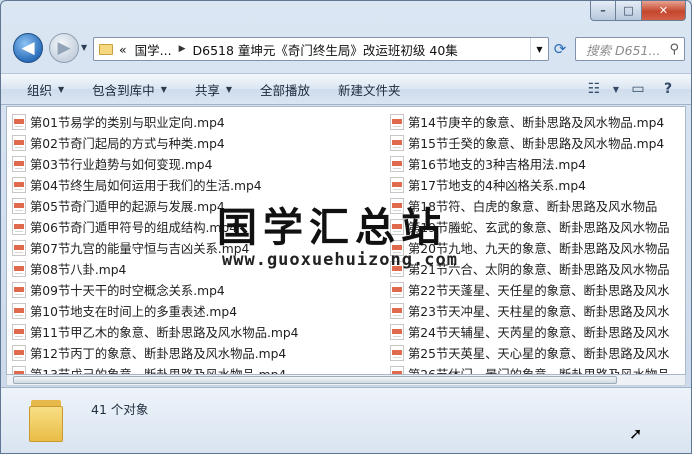 The width and height of the screenshot is (692, 454). I want to click on scrollbar-thumb, so click(315, 380).